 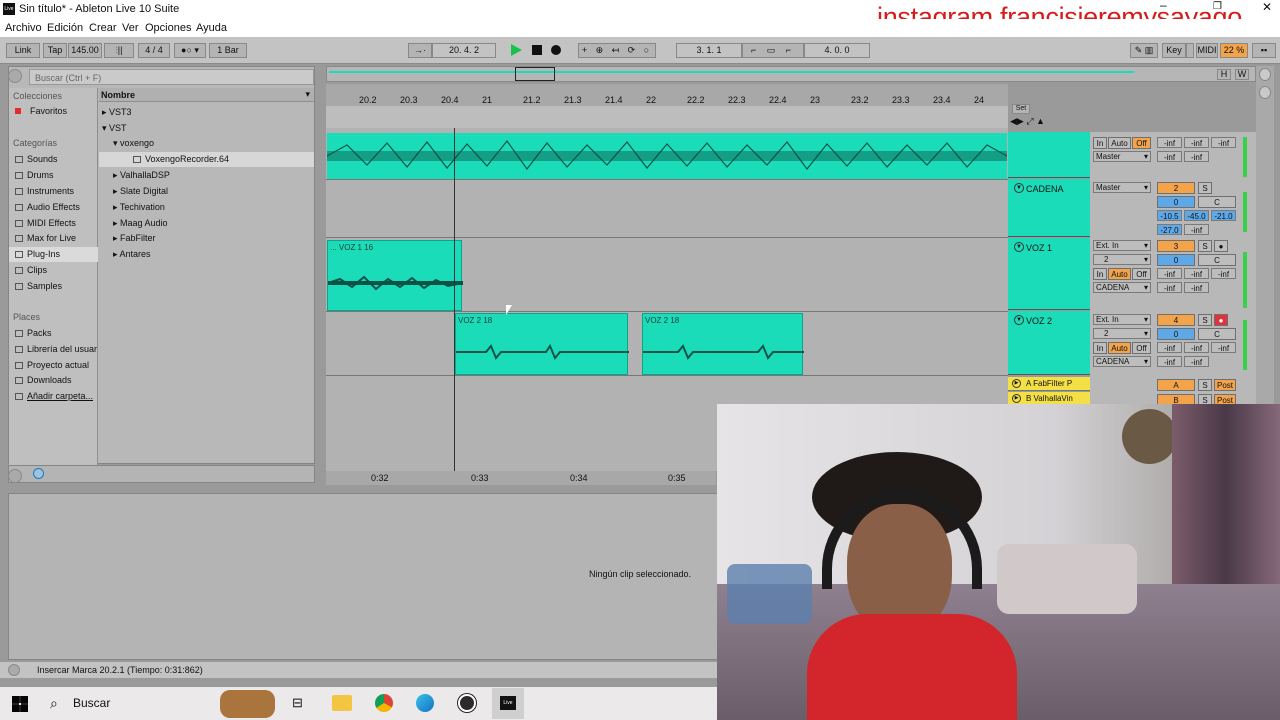 What do you see at coordinates (85, 50) in the screenshot?
I see `tempo-field: 145.00` at bounding box center [85, 50].